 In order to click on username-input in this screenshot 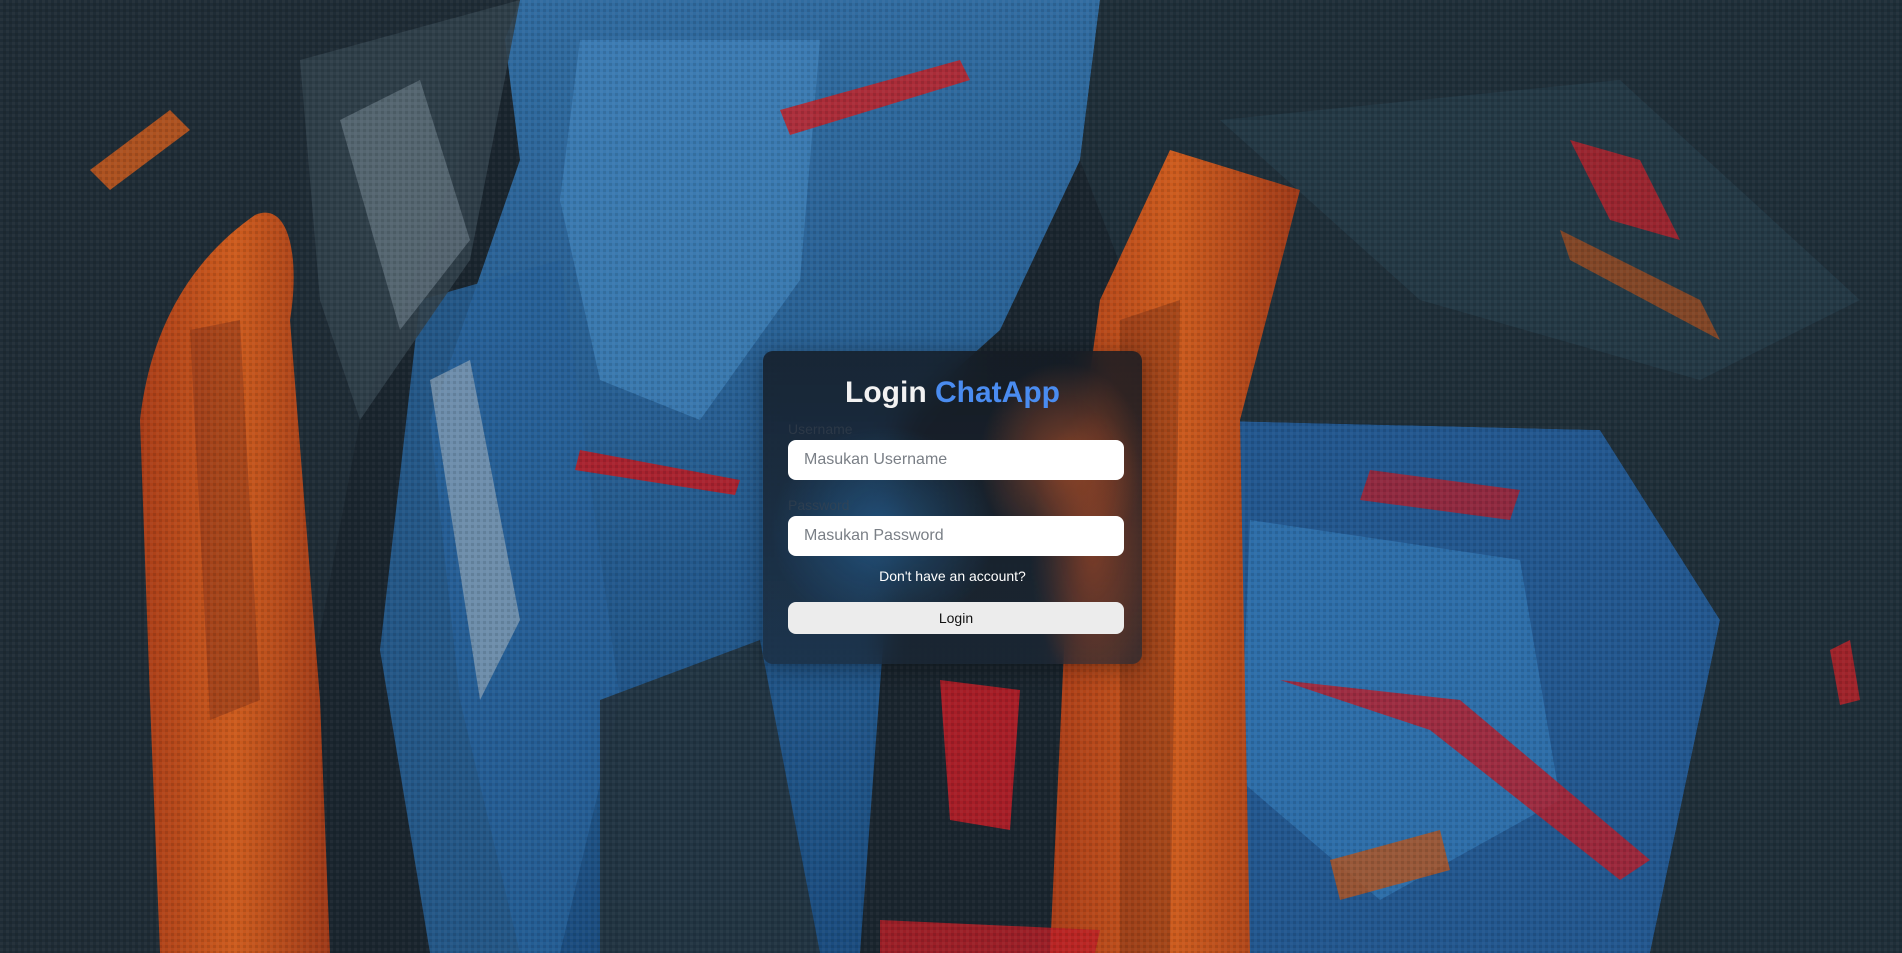, I will do `click(956, 460)`.